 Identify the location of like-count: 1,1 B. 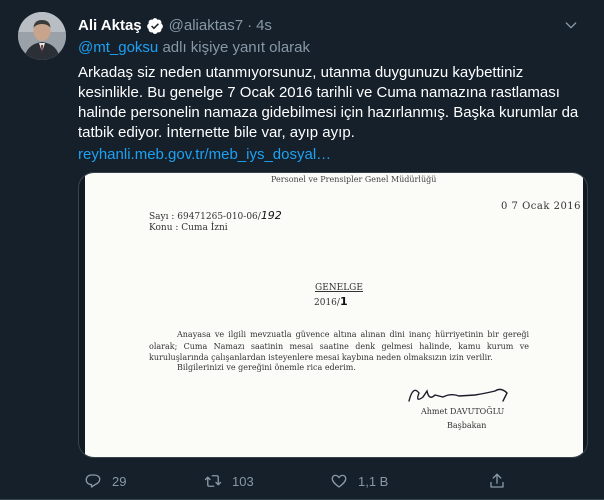
(373, 481).